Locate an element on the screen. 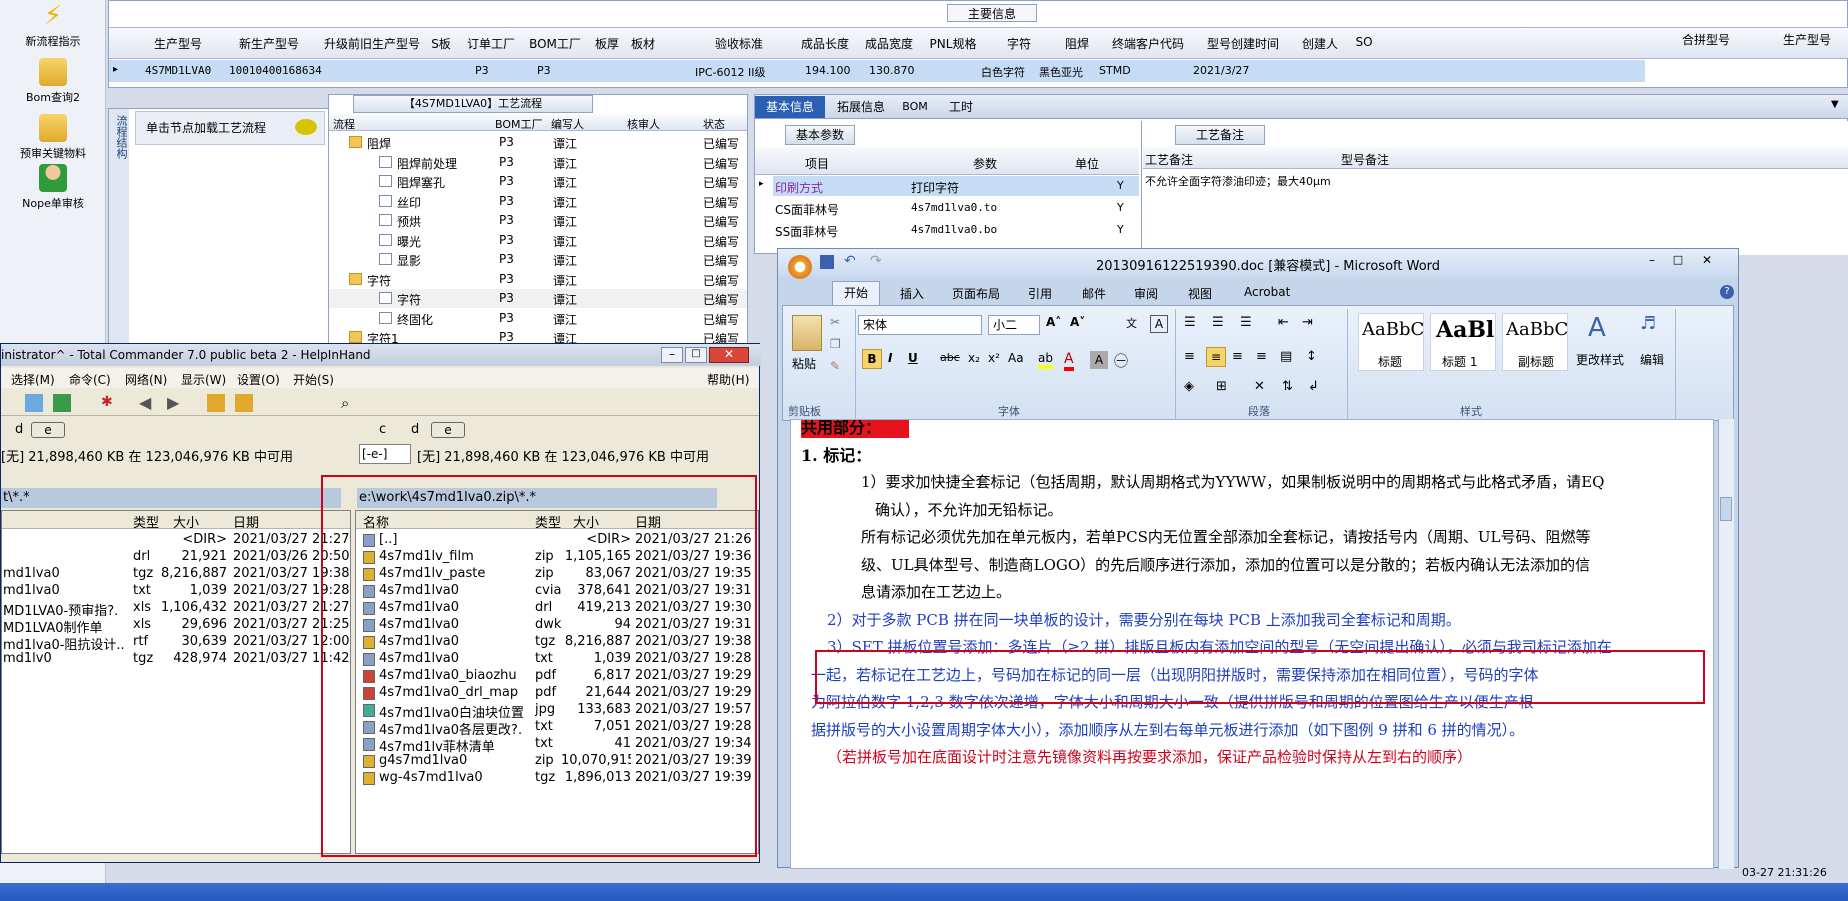 This screenshot has height=901, width=1848. char-border-icon: A is located at coordinates (1159, 324).